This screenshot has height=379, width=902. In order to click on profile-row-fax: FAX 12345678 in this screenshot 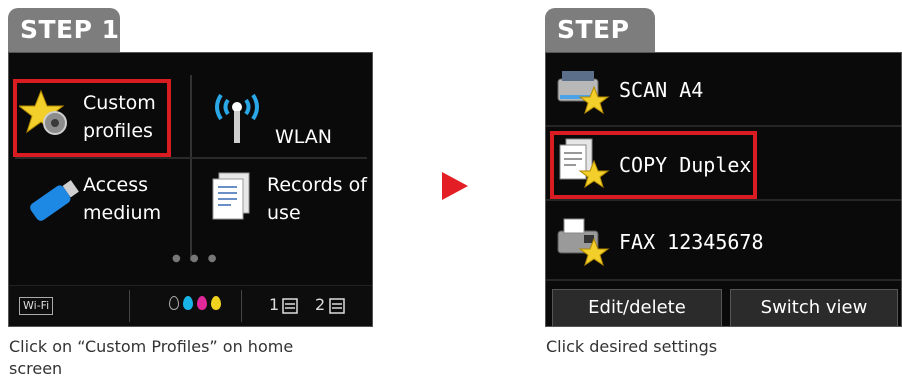, I will do `click(723, 241)`.